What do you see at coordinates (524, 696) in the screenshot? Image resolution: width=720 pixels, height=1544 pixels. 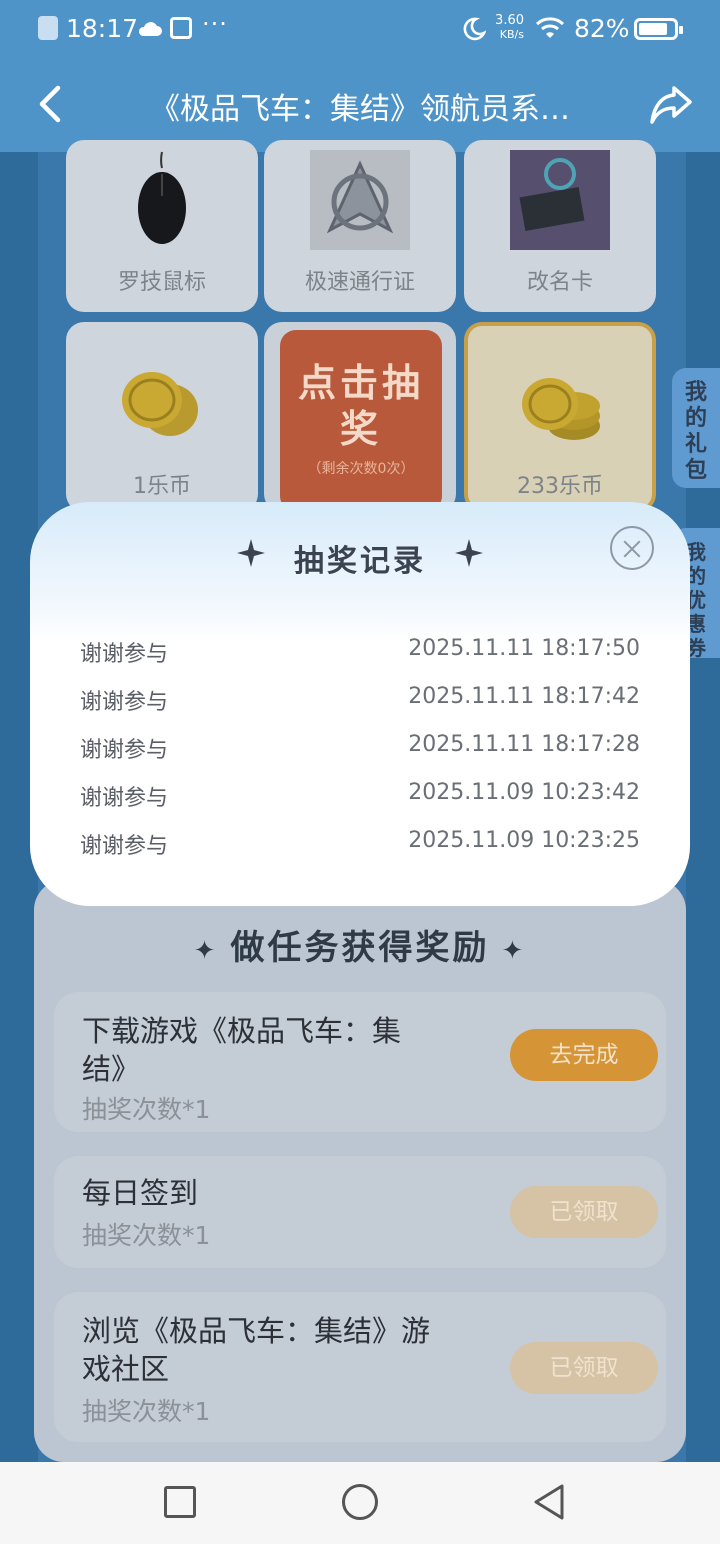 I see `record-time: 2025.11.11 18:17:42` at bounding box center [524, 696].